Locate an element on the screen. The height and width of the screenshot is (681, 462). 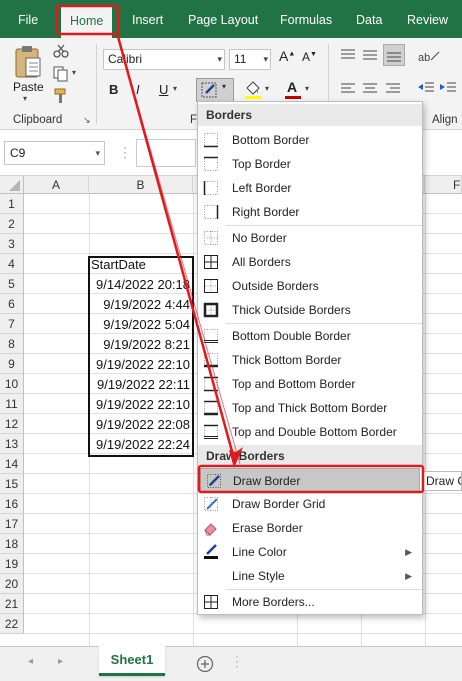
clipboard-launcher-icon: ↘ is located at coordinates (87, 120).